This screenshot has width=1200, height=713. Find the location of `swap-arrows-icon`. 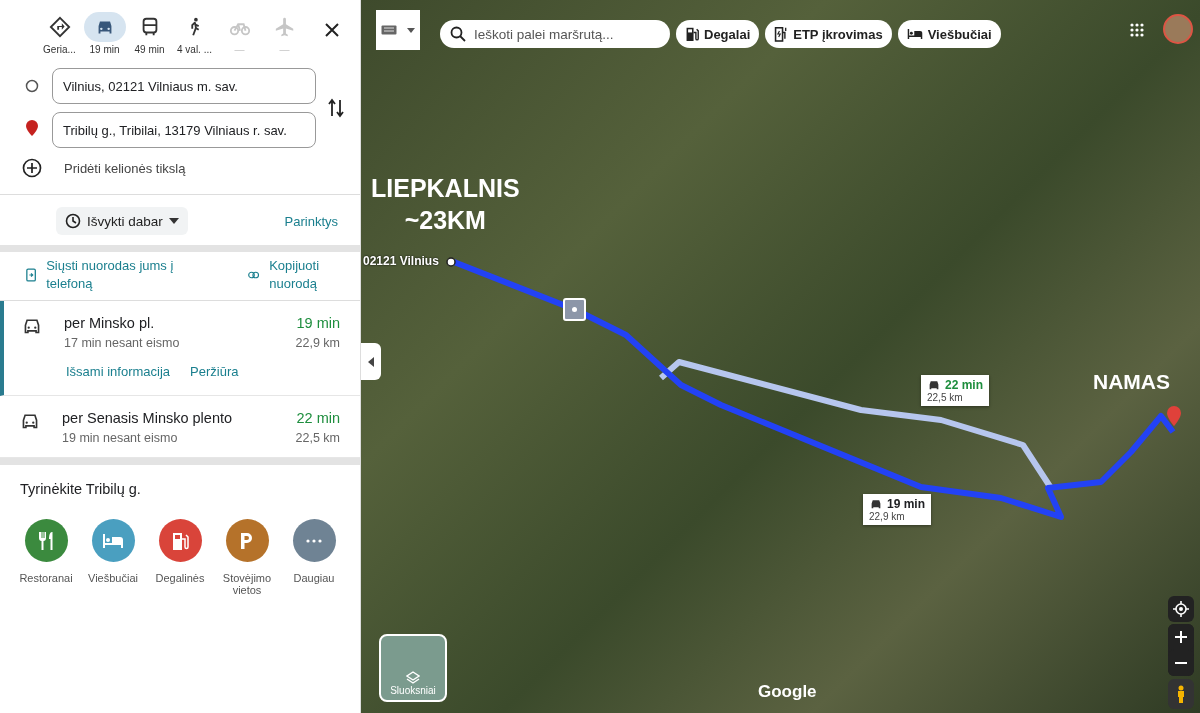

swap-arrows-icon is located at coordinates (336, 108).